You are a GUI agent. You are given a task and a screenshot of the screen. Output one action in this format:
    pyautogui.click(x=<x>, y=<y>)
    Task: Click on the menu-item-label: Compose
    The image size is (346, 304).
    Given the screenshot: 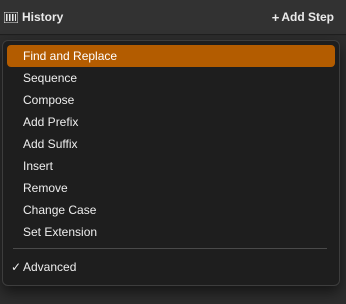 What is the action you would take?
    pyautogui.click(x=49, y=100)
    